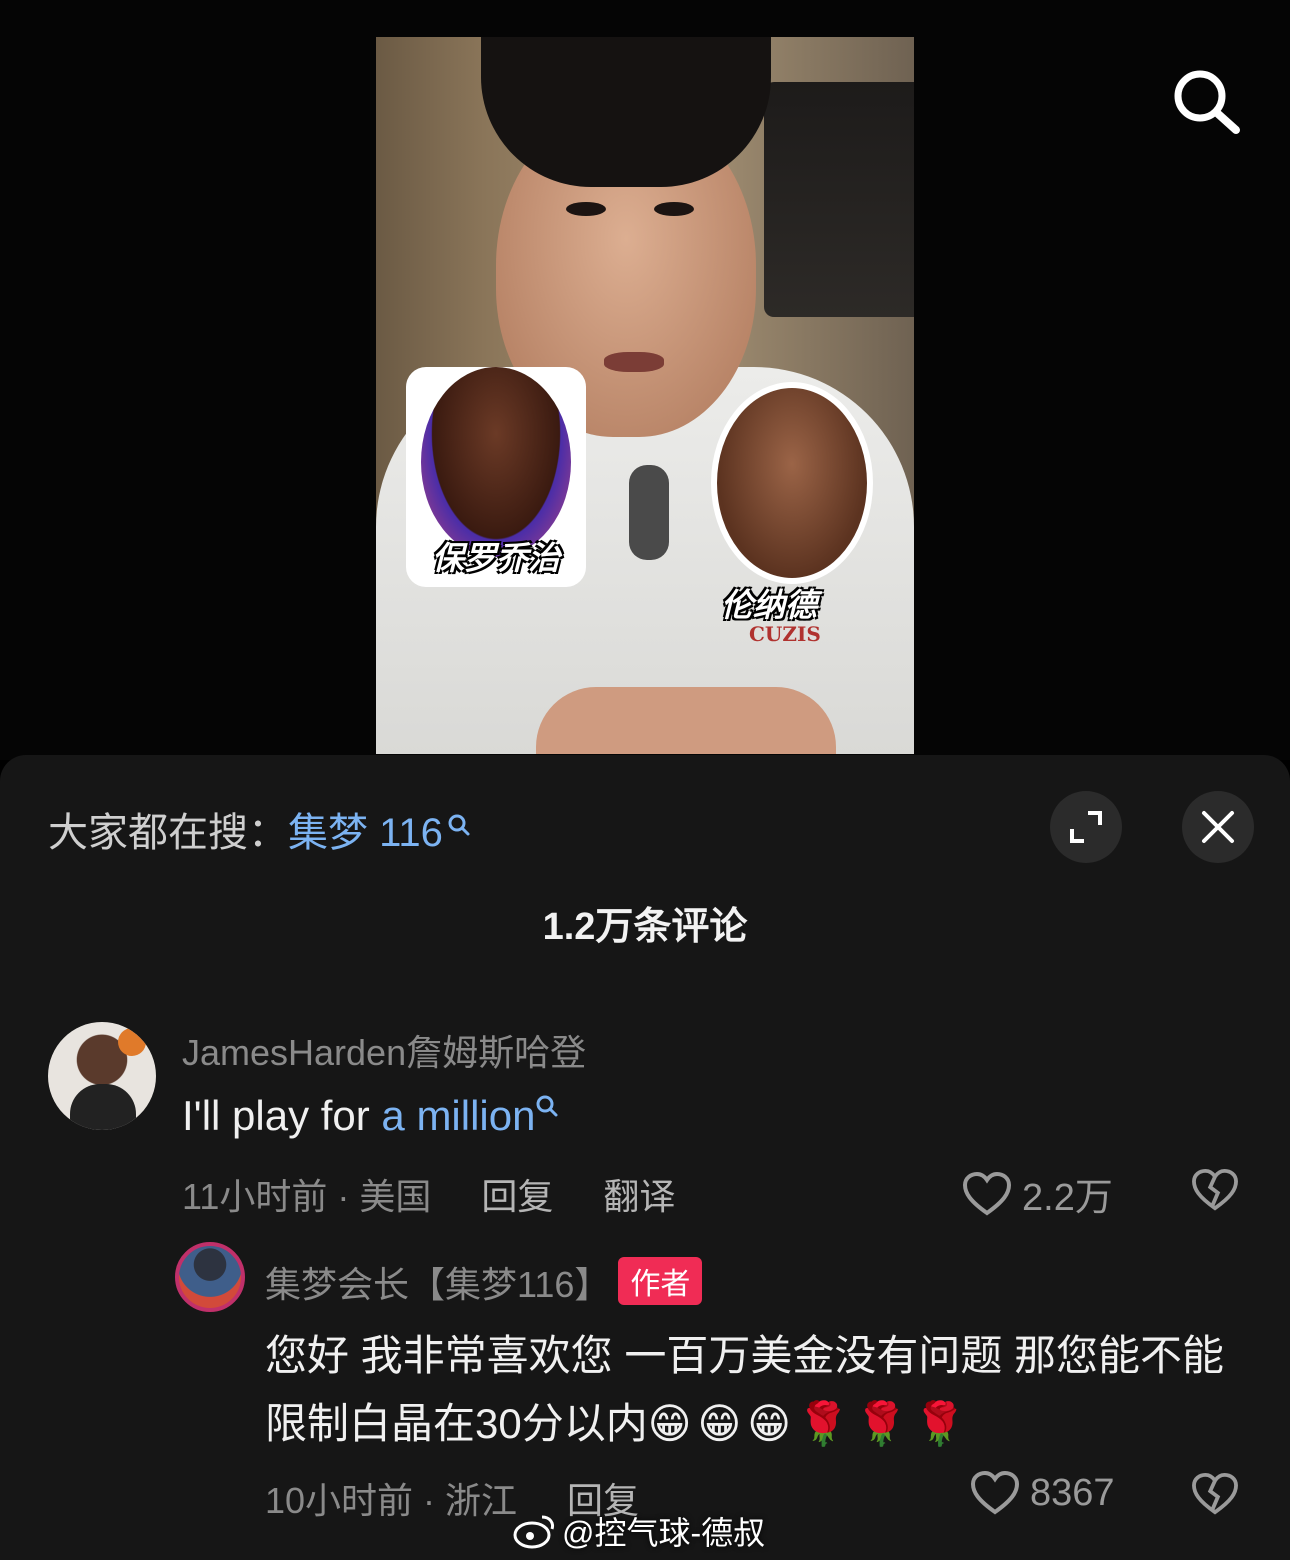  I want to click on reply-button: 回复, so click(517, 1196).